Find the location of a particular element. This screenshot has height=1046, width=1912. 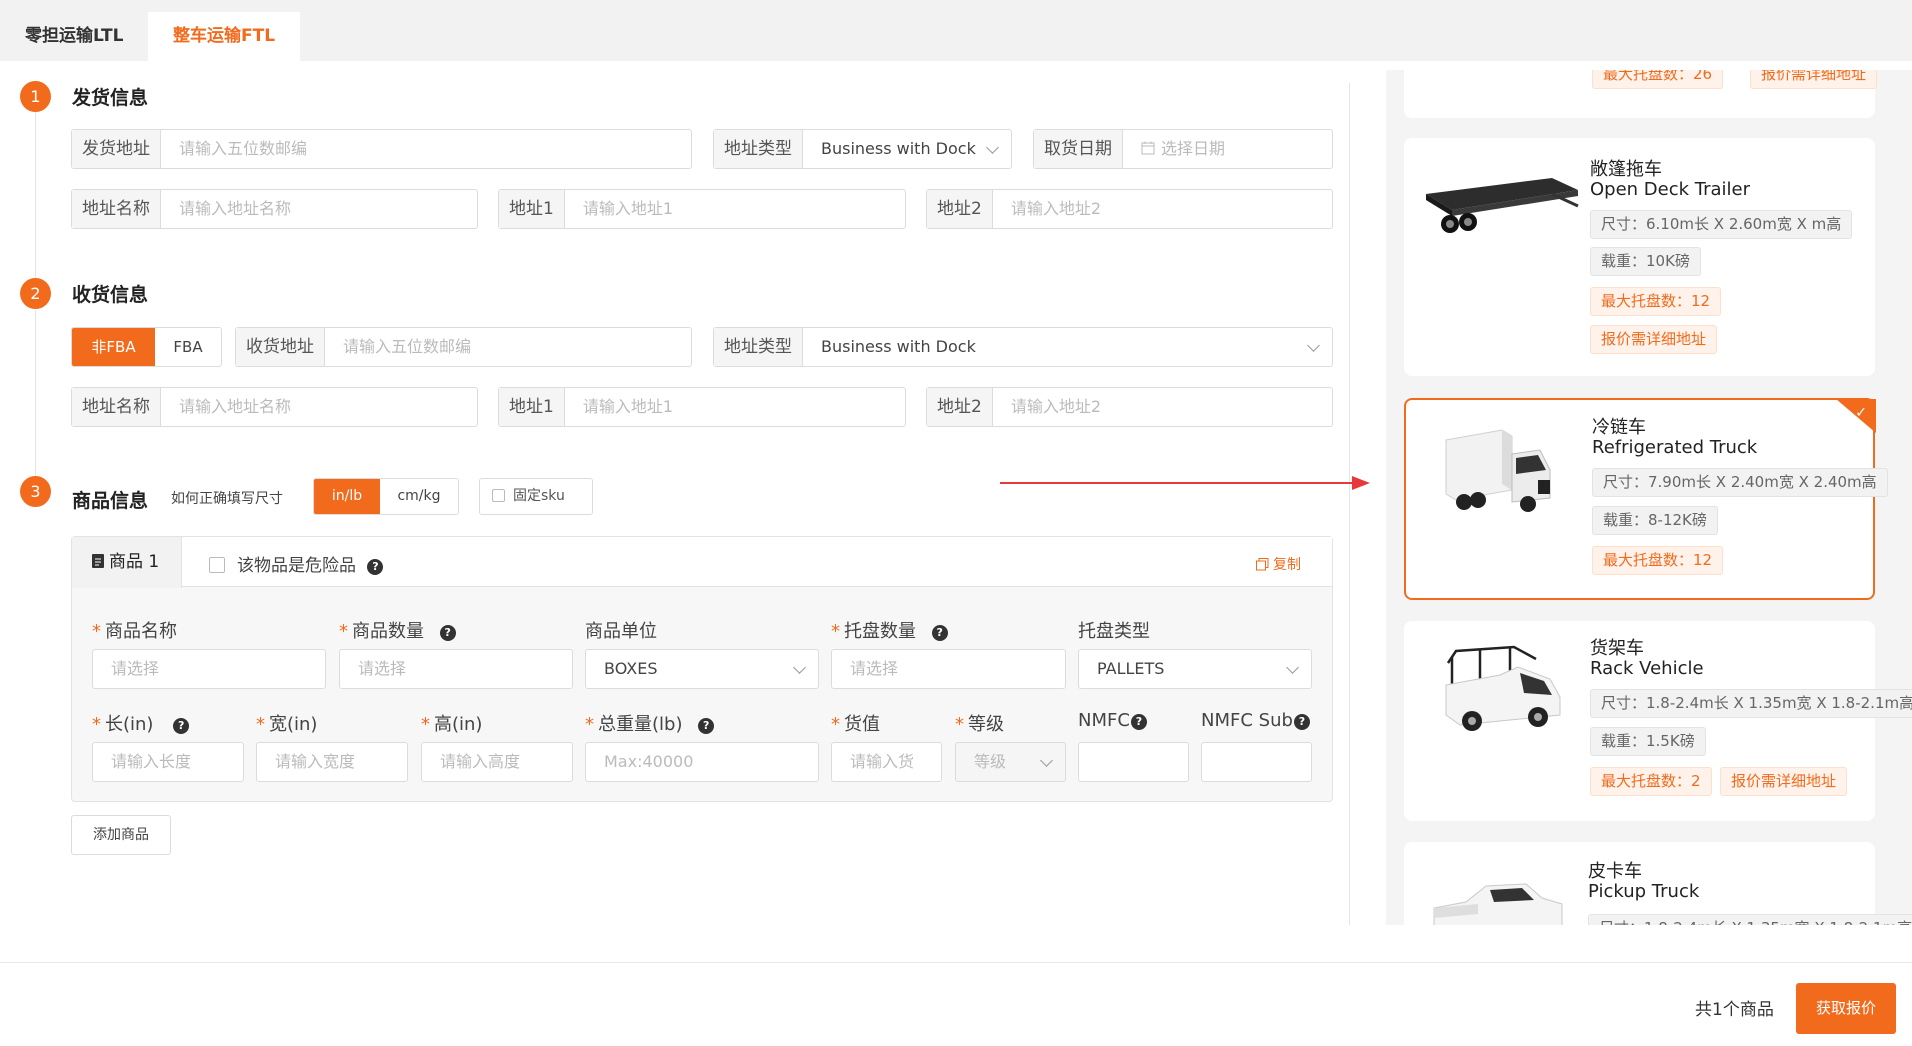

recv-address1-input: 请输入地址1 is located at coordinates (735, 407).